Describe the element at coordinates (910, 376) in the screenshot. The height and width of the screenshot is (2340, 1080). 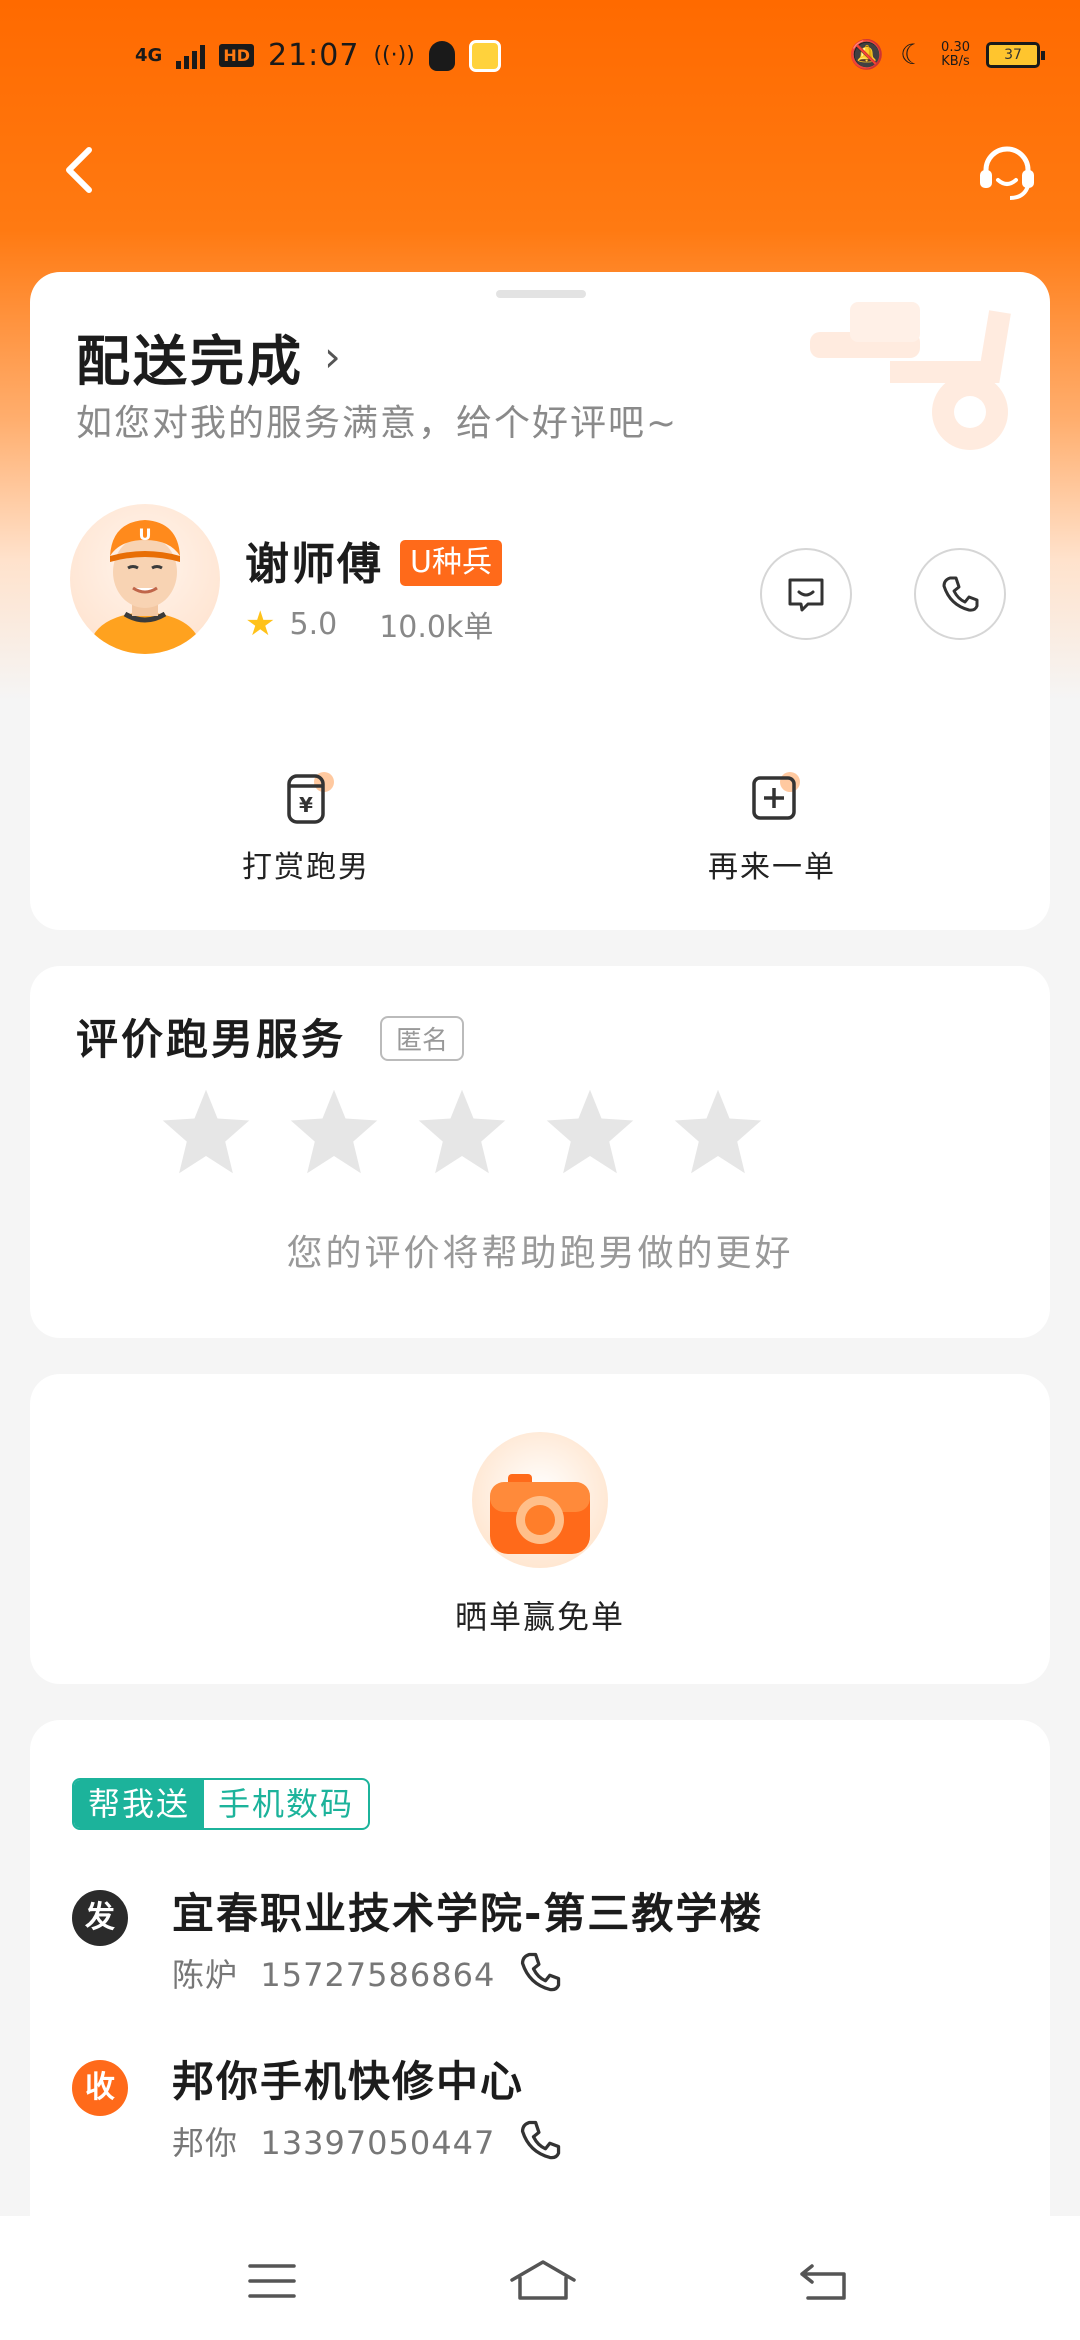
I see `scooter-illustration` at that location.